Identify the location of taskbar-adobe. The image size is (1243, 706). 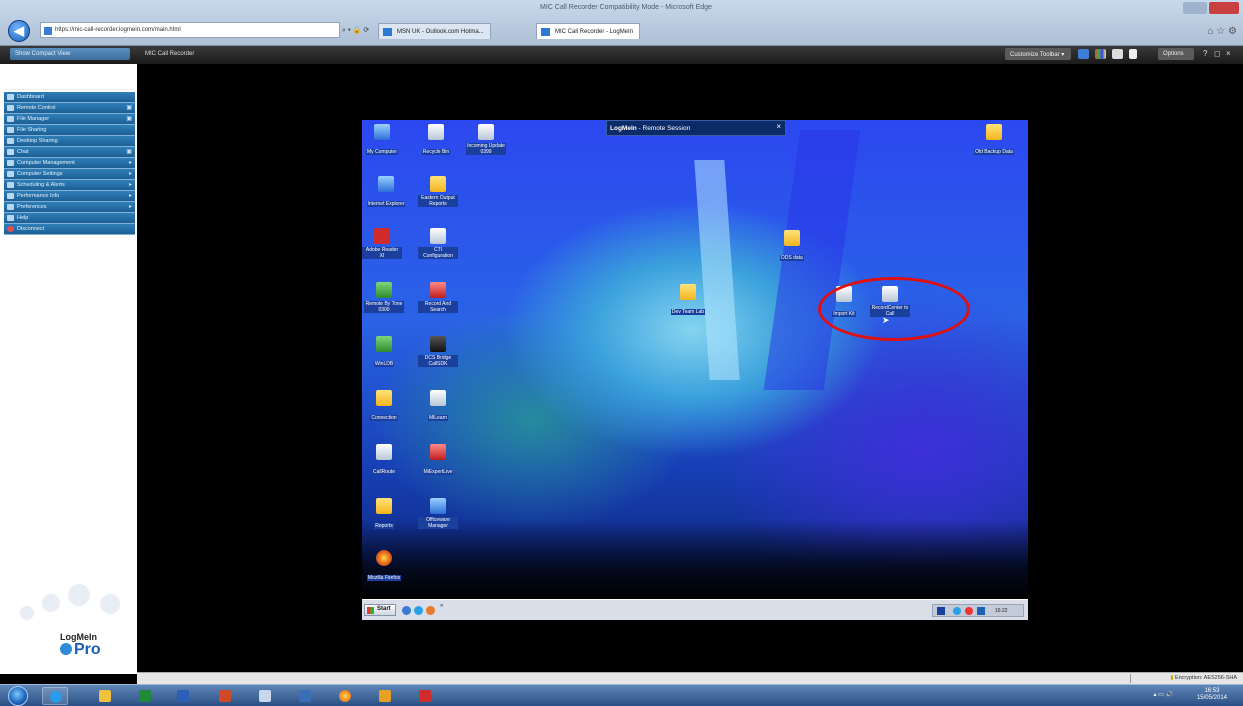
(425, 696).